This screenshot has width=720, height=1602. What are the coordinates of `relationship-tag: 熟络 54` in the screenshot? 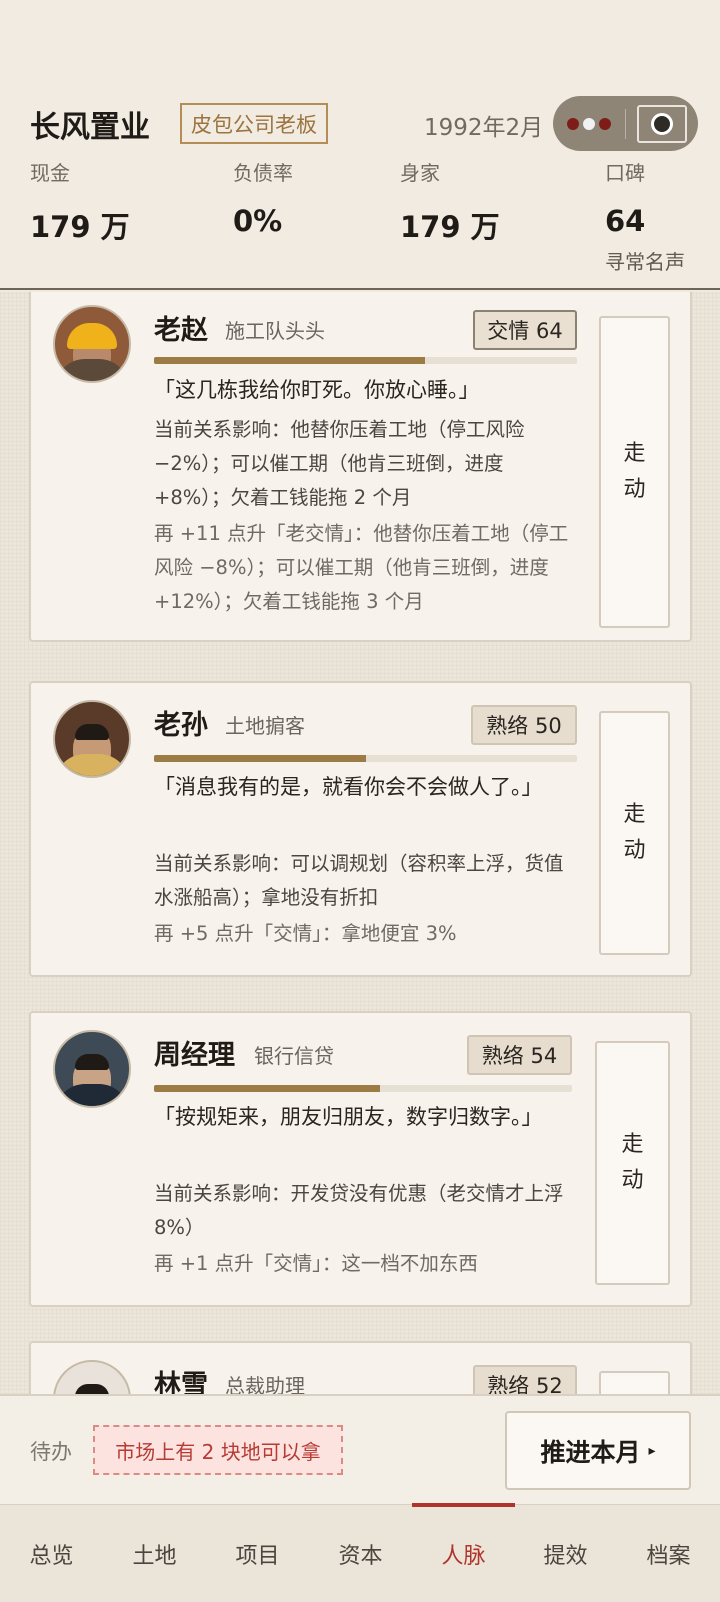 It's located at (519, 1055).